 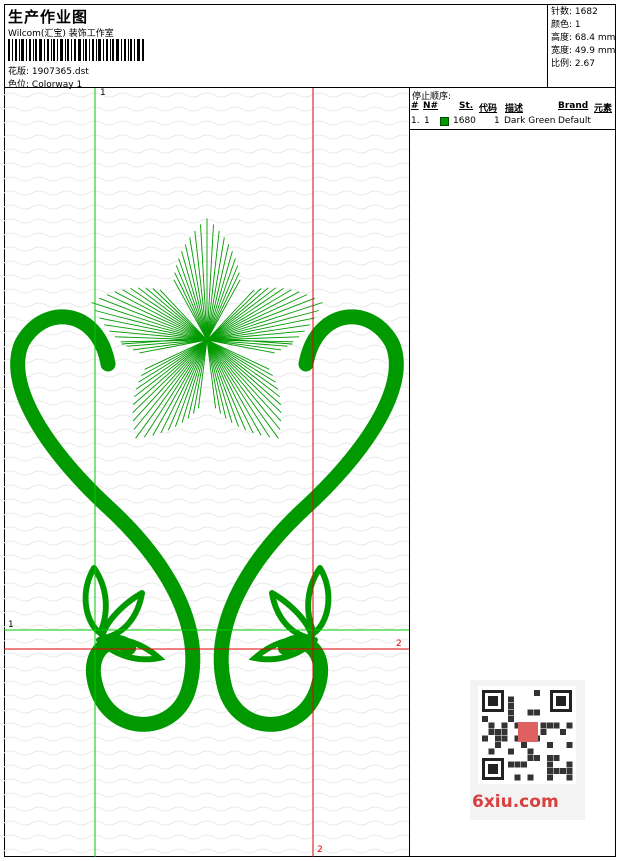 I want to click on stat-height: 高度: 68.4 mm, so click(x=583, y=38).